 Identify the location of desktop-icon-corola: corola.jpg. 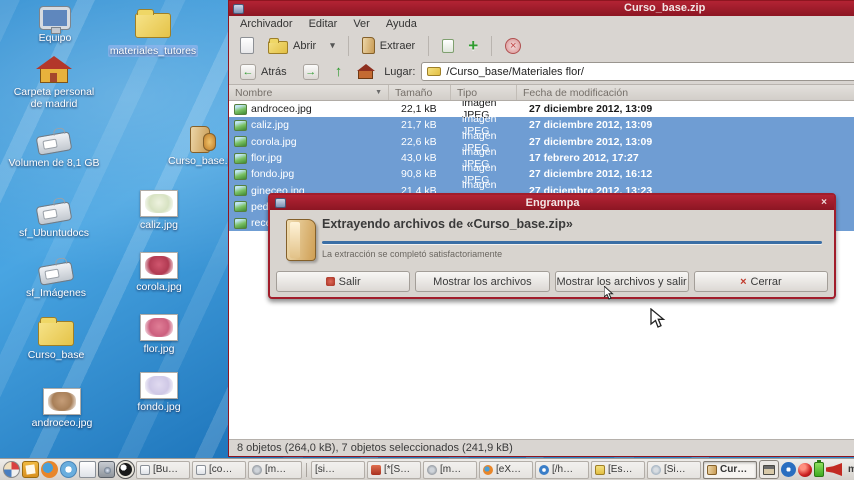
(159, 271).